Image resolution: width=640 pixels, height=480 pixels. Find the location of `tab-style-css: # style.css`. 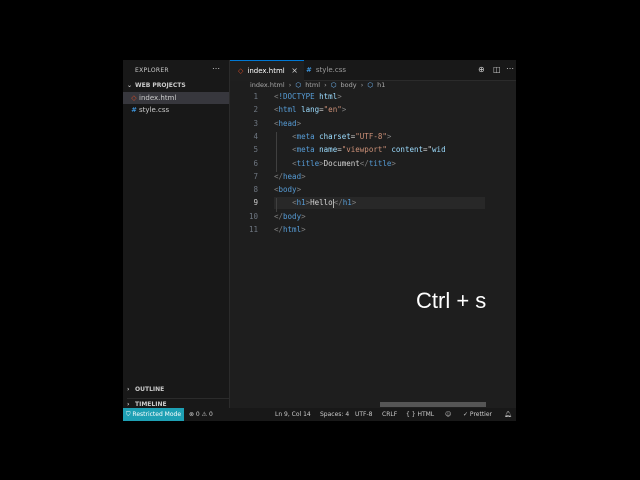

tab-style-css: # style.css is located at coordinates (330, 70).